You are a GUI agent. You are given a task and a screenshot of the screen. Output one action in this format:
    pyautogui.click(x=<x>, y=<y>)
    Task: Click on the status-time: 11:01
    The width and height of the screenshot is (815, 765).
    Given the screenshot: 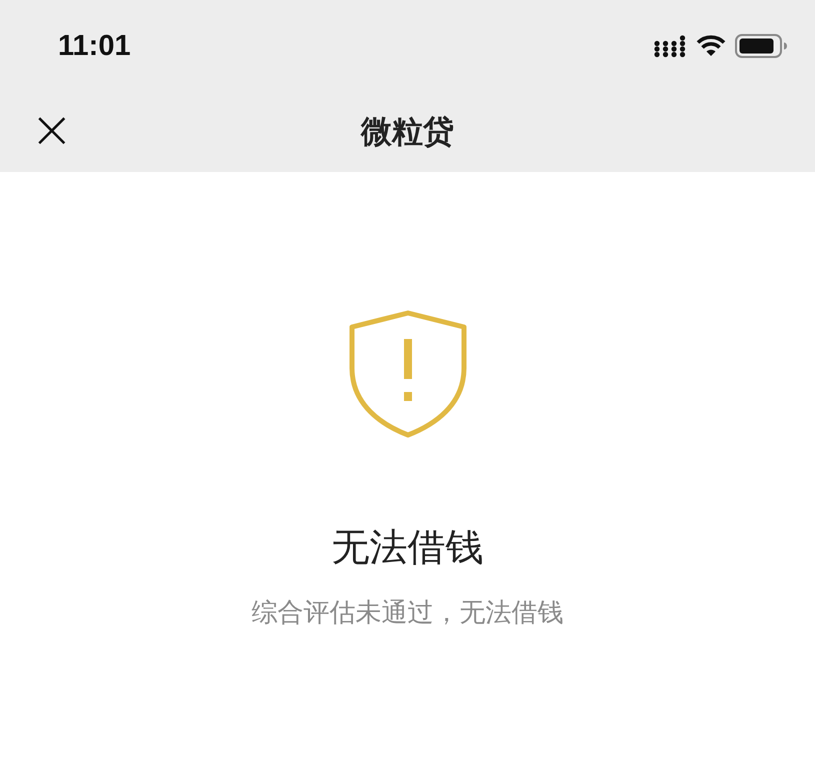 What is the action you would take?
    pyautogui.click(x=94, y=46)
    